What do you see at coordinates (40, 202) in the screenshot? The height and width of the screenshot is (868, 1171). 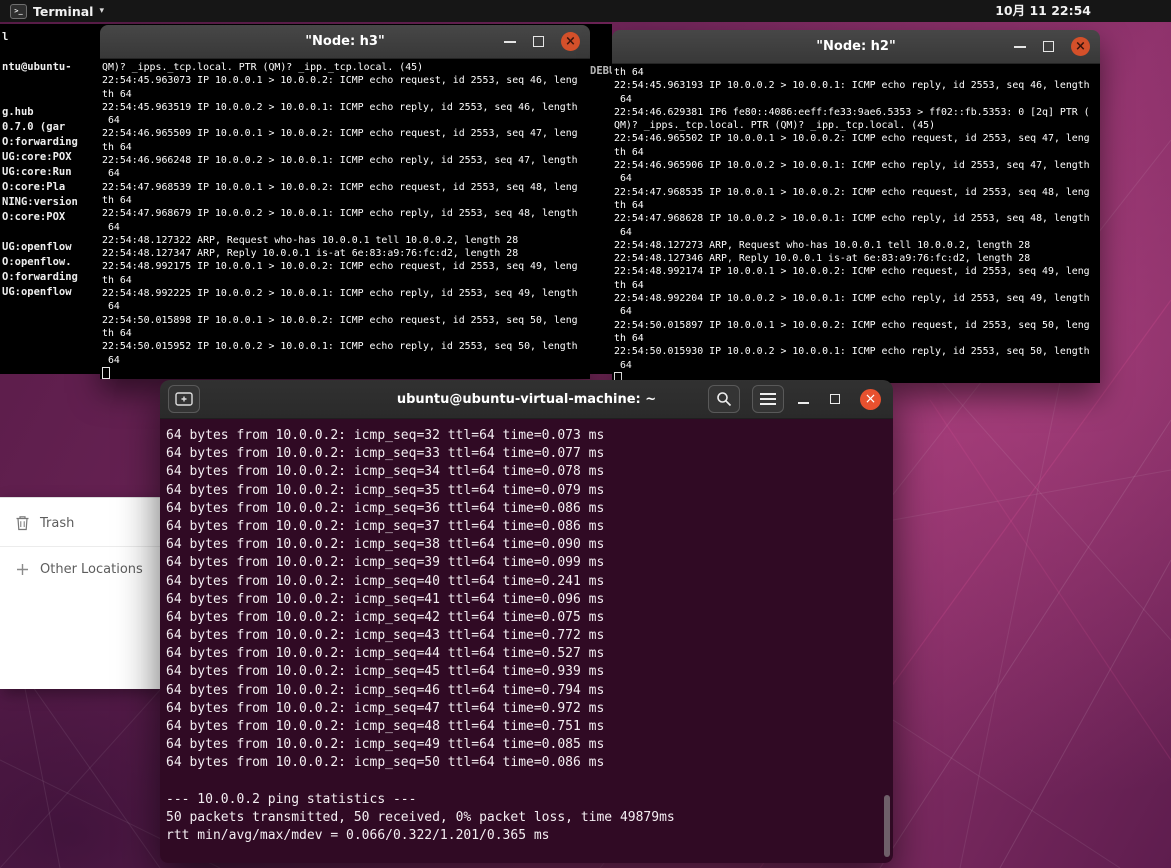 I see `terminal-line: NING:version` at bounding box center [40, 202].